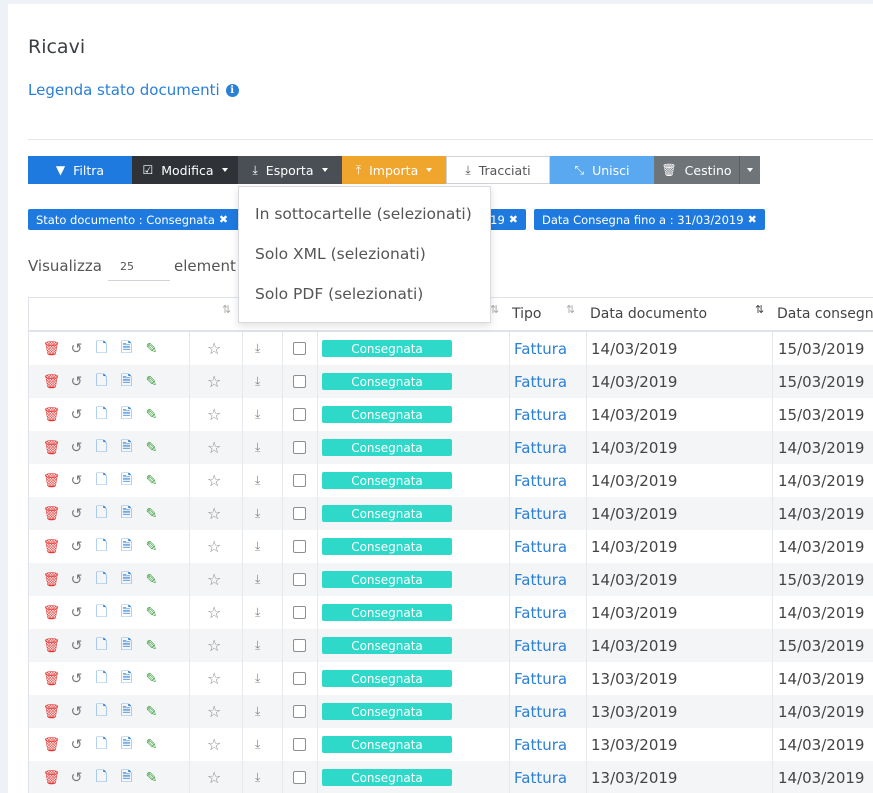 The width and height of the screenshot is (873, 793). Describe the element at coordinates (498, 170) in the screenshot. I see `tracciati-button: ⤓ Tracciati` at that location.